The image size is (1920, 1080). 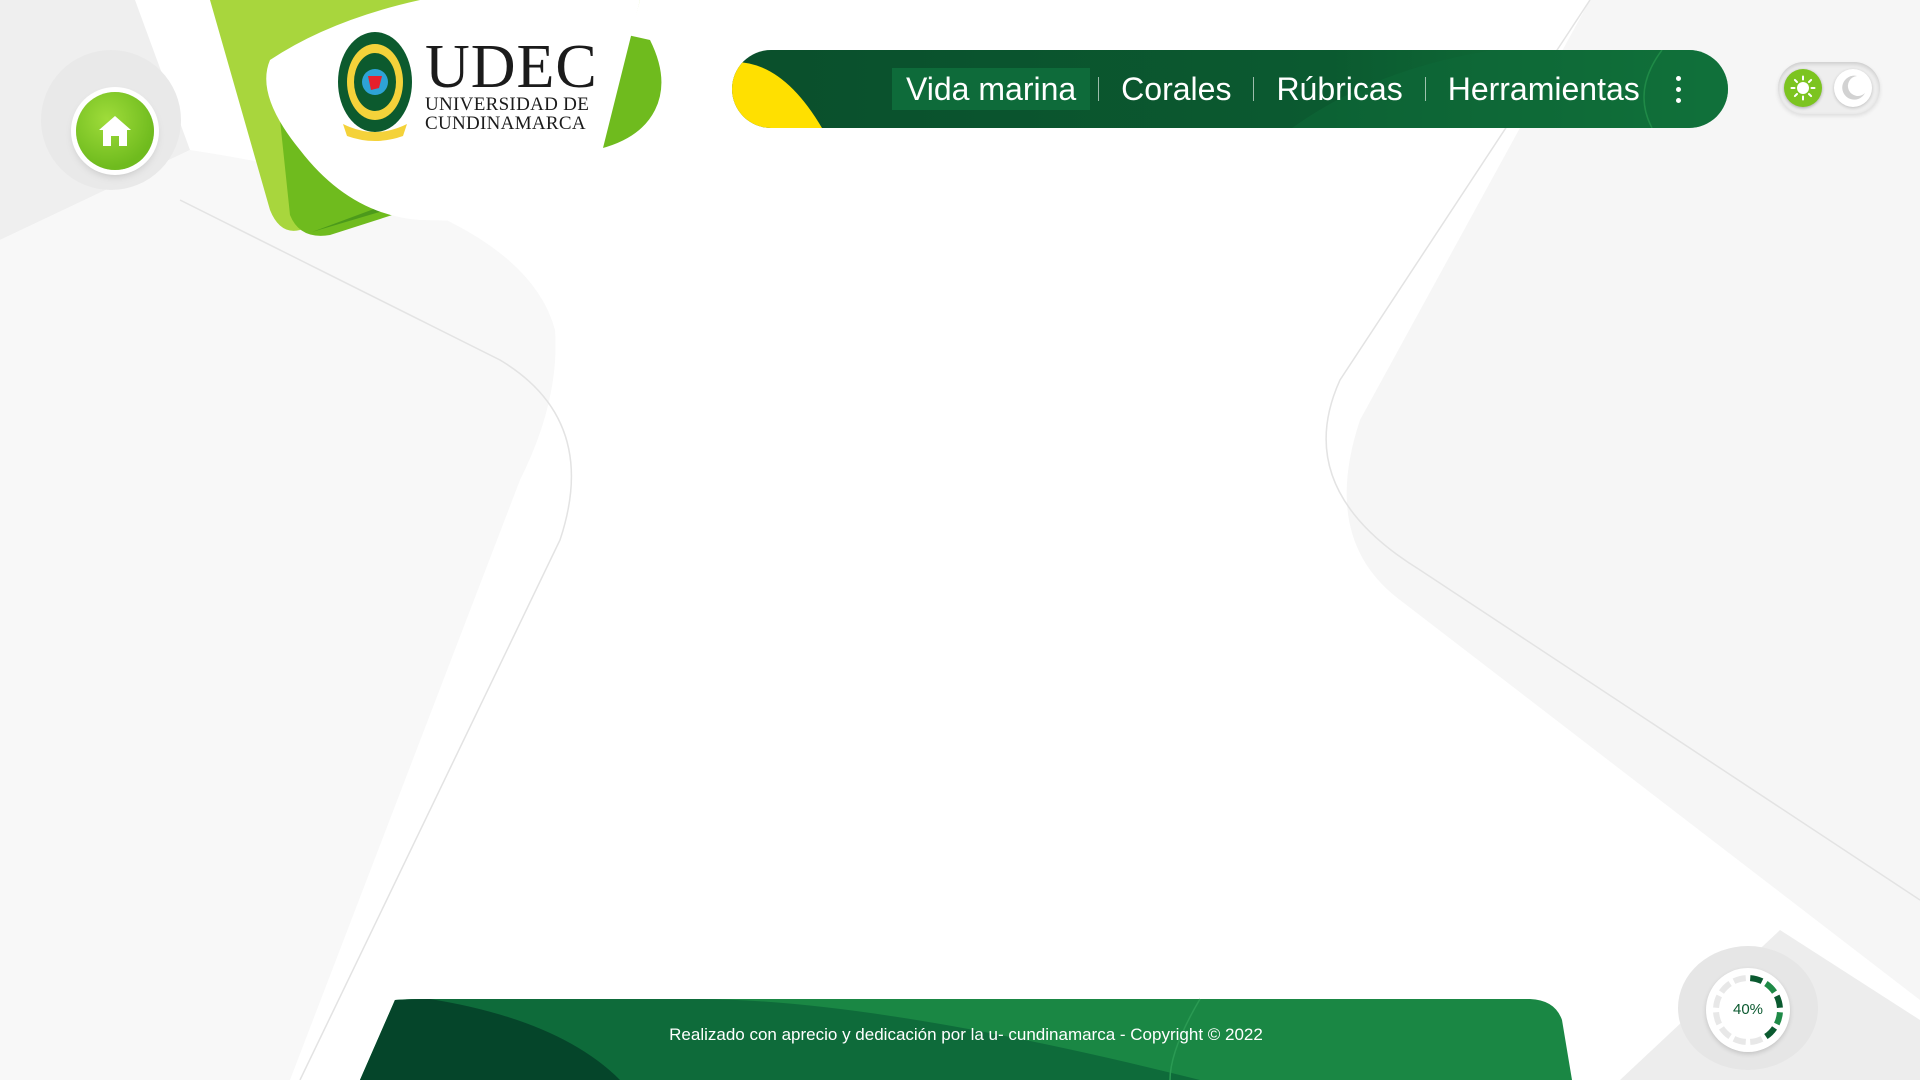 I want to click on brand-name: UDEC, so click(x=511, y=67).